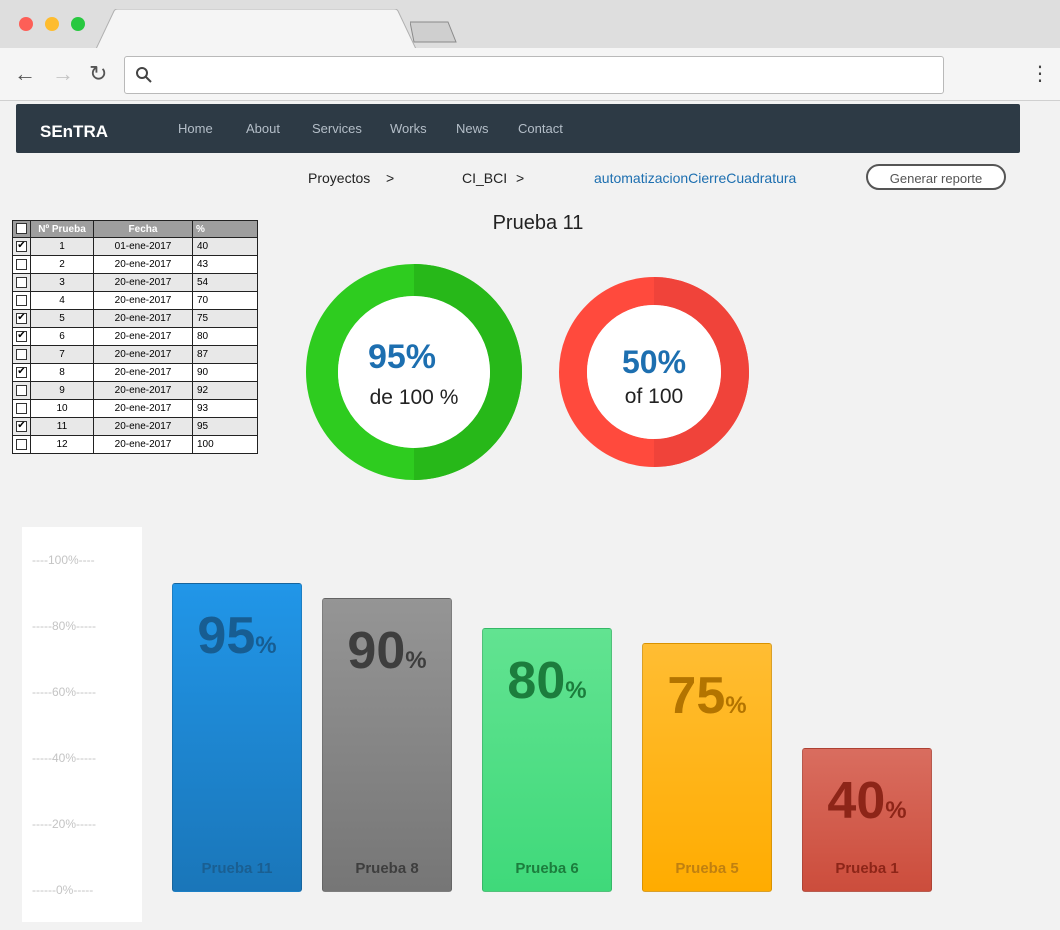  What do you see at coordinates (62, 336) in the screenshot?
I see `cell-n-prueba: 6` at bounding box center [62, 336].